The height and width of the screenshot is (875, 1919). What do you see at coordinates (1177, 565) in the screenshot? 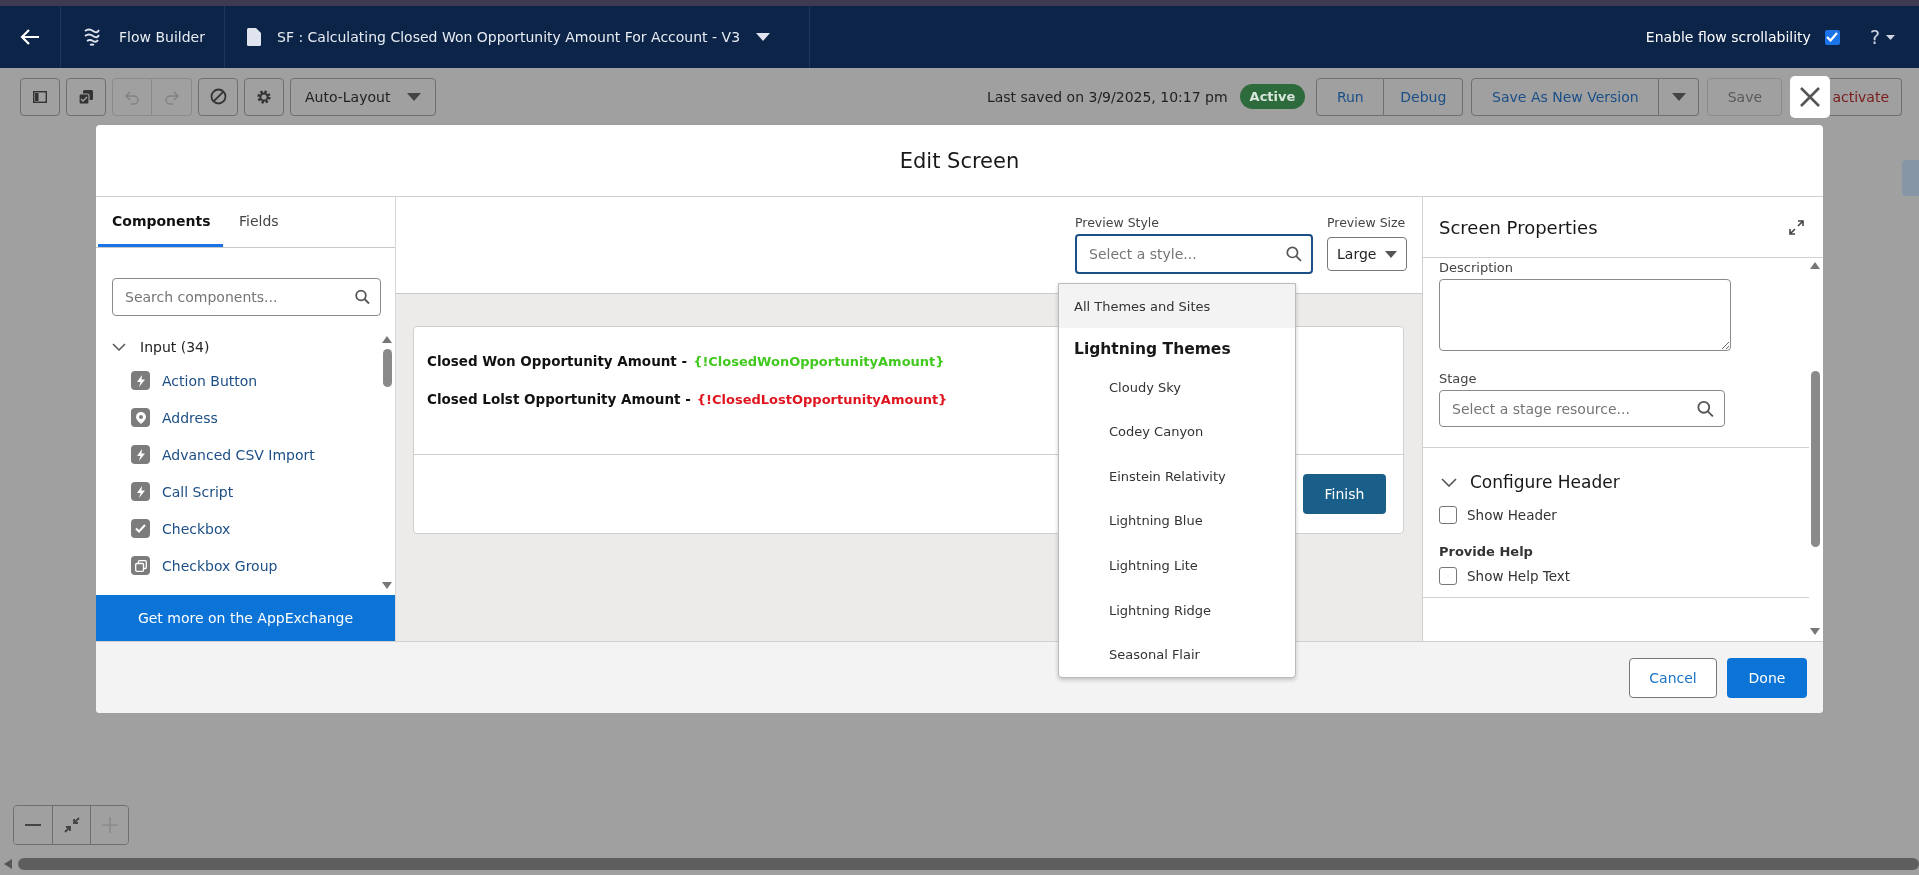
I see `menu-option: Lightning Lite` at bounding box center [1177, 565].